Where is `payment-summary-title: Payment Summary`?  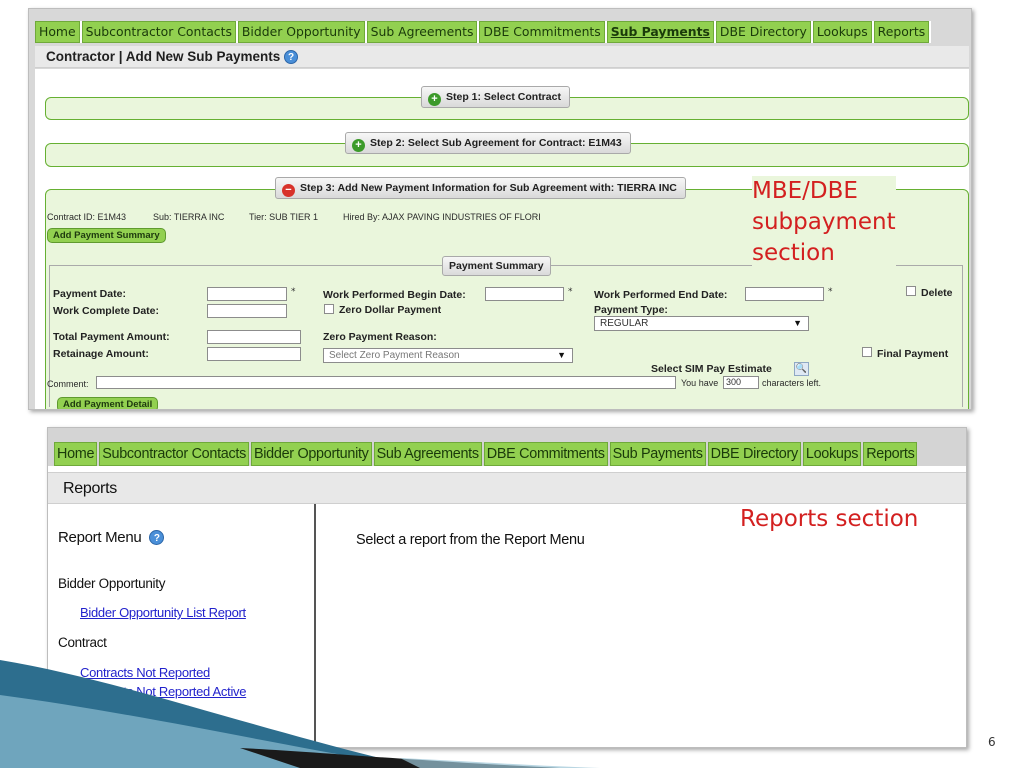 payment-summary-title: Payment Summary is located at coordinates (496, 266).